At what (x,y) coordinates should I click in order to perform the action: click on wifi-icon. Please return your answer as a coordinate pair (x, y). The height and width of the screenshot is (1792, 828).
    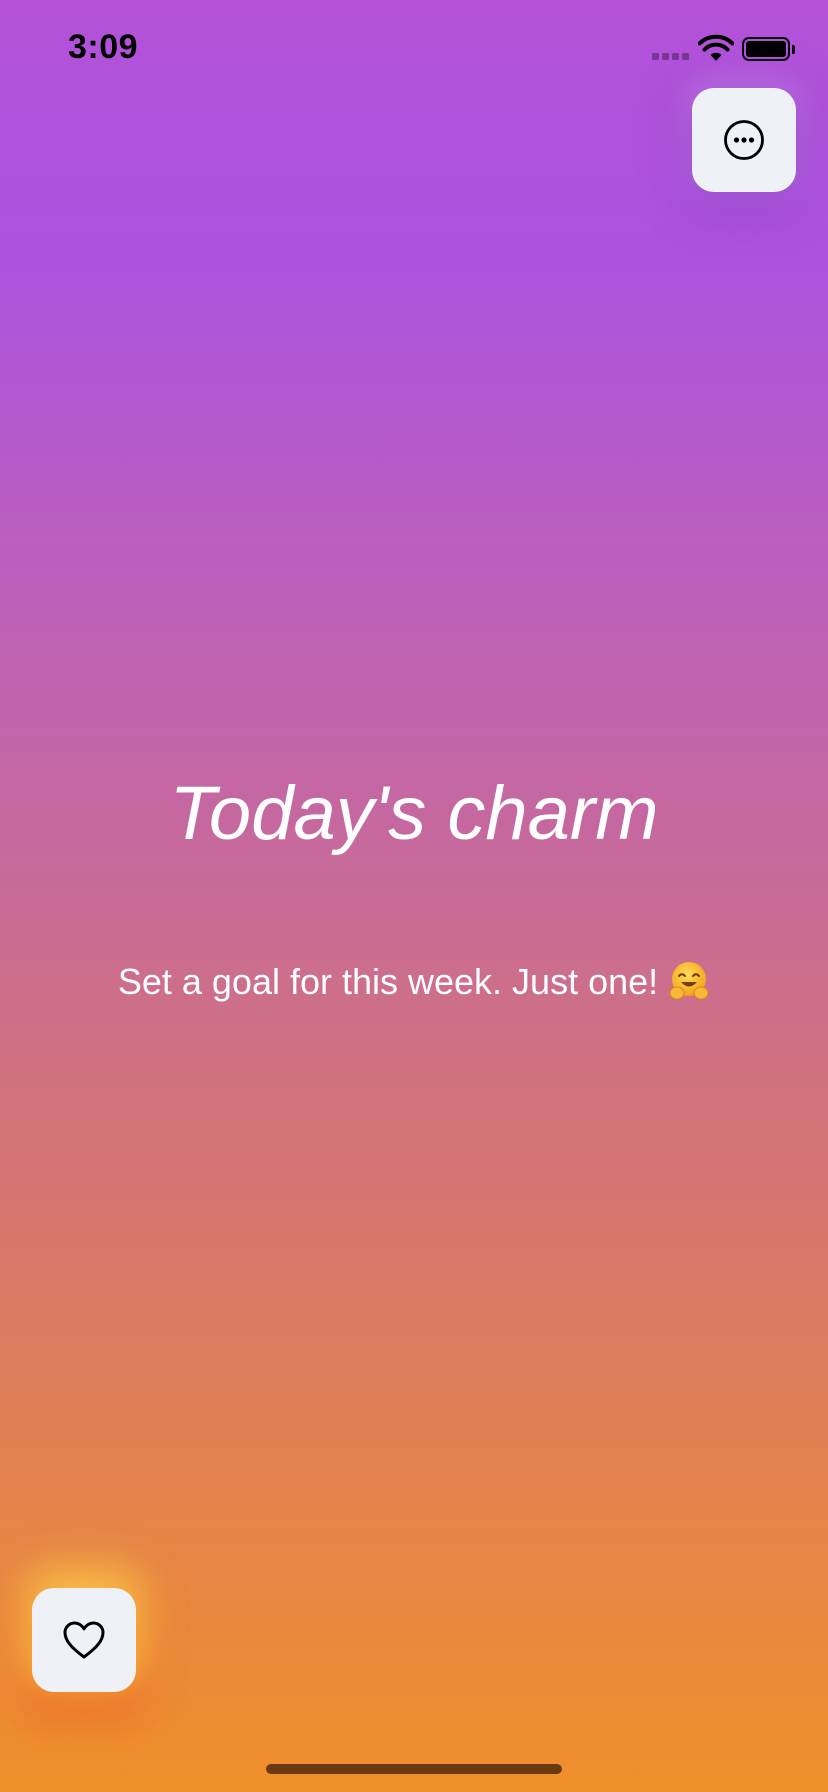
    Looking at the image, I should click on (716, 47).